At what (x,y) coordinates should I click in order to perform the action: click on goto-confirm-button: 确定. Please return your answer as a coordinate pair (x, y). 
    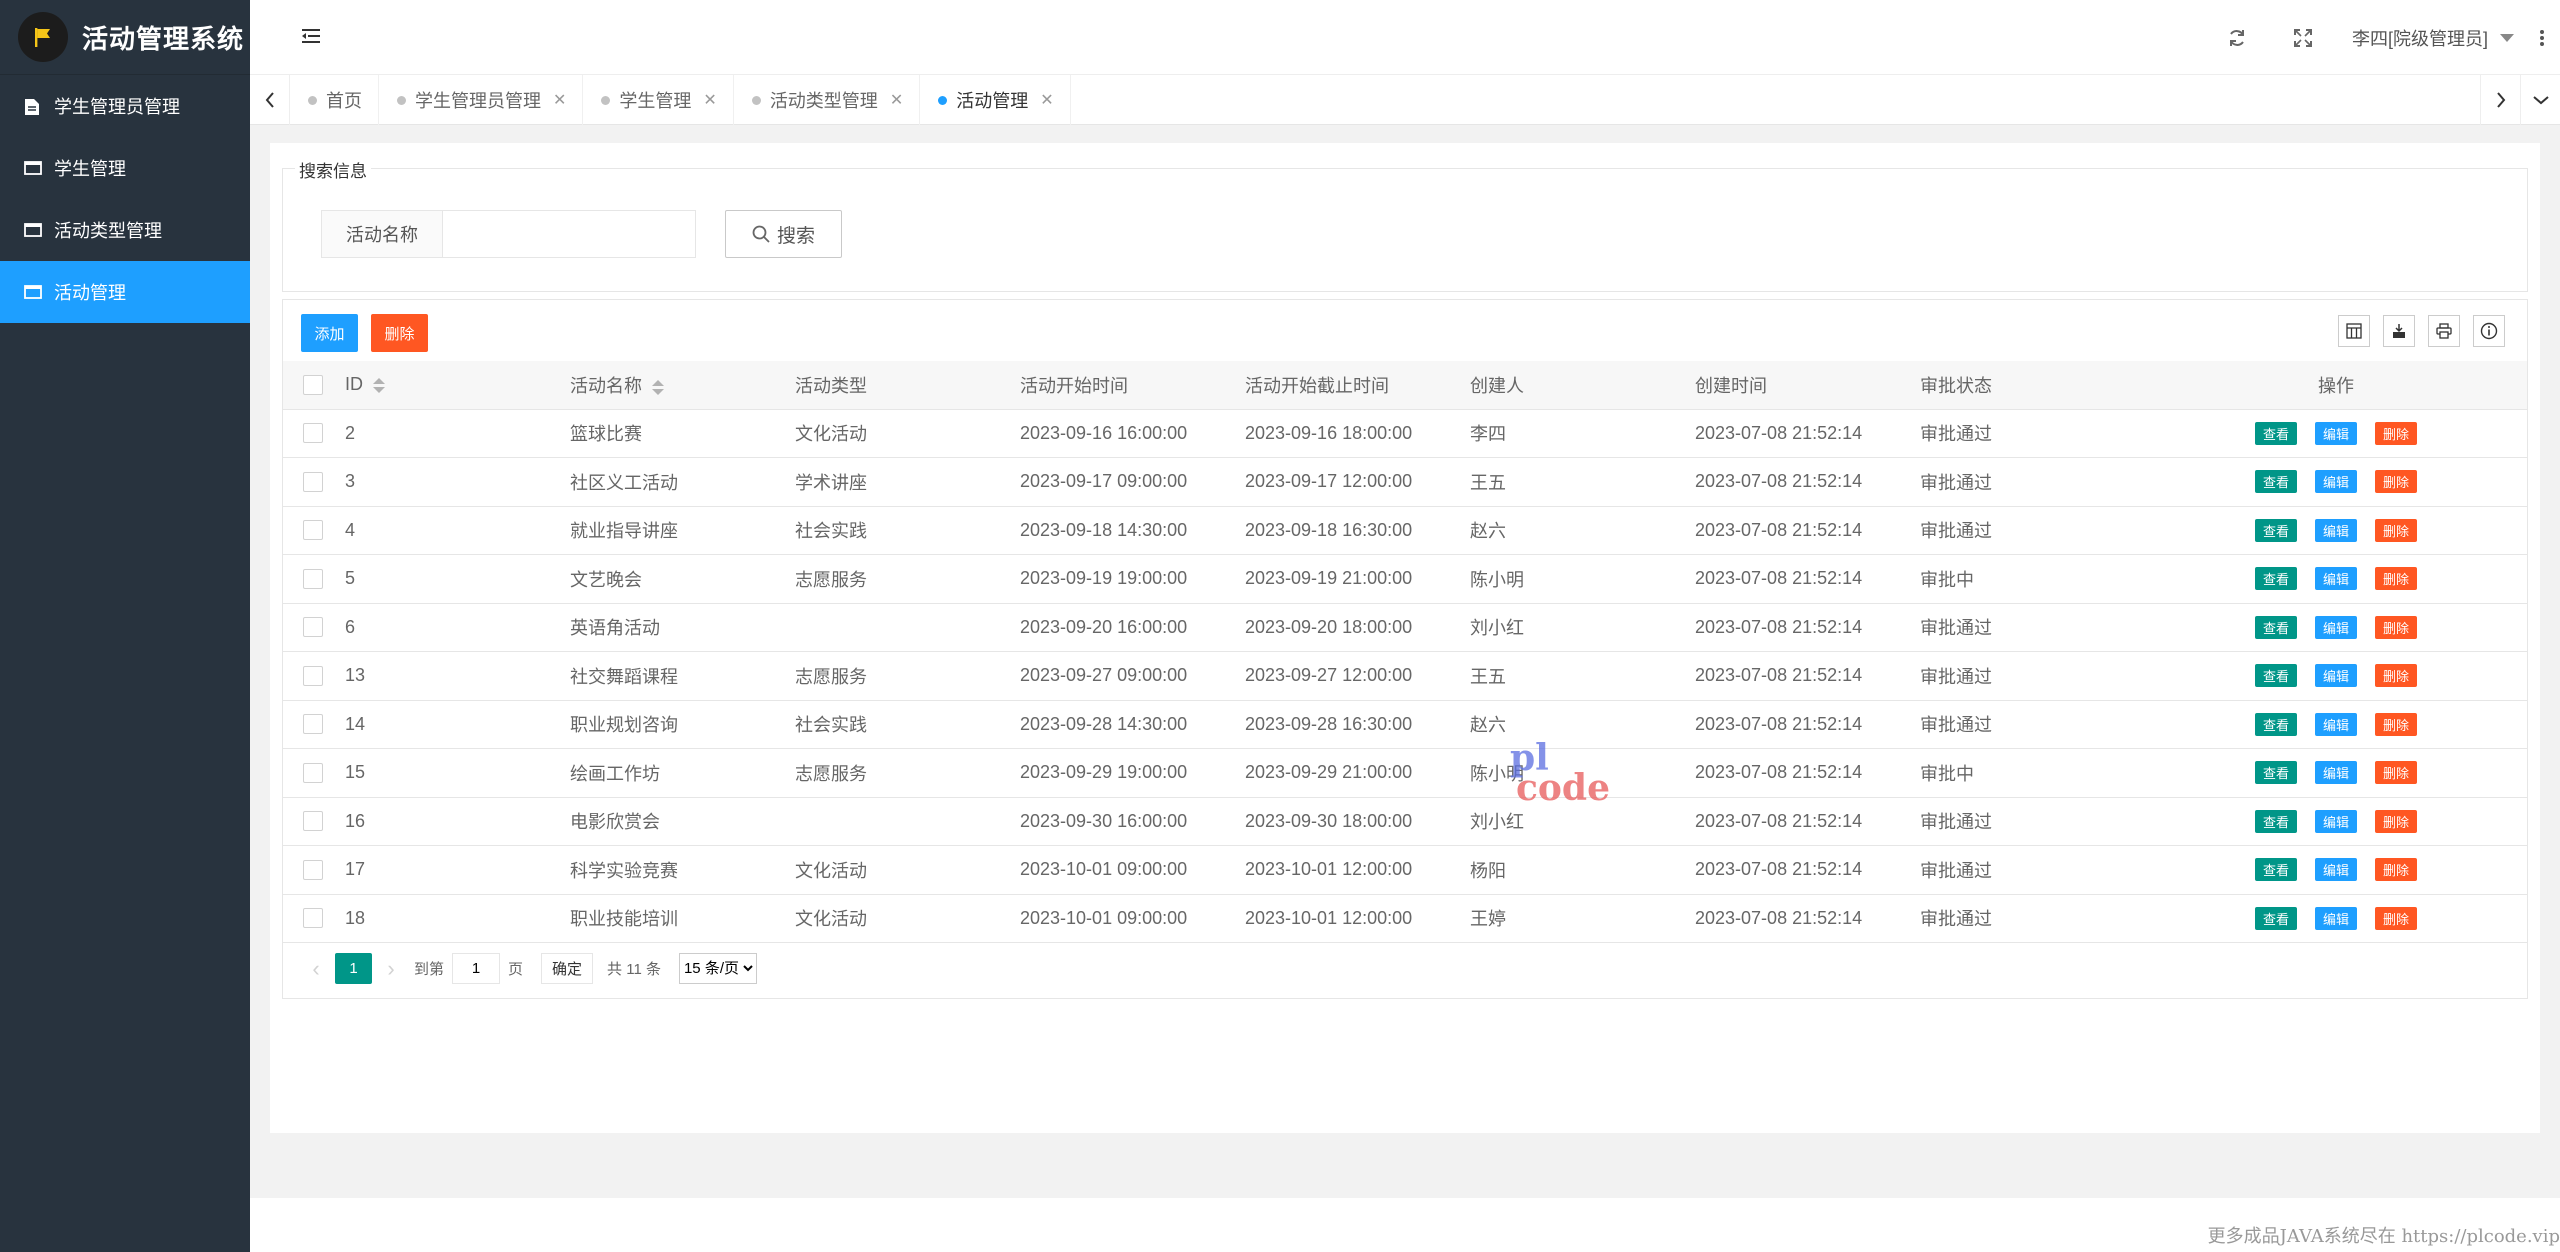
    Looking at the image, I should click on (567, 968).